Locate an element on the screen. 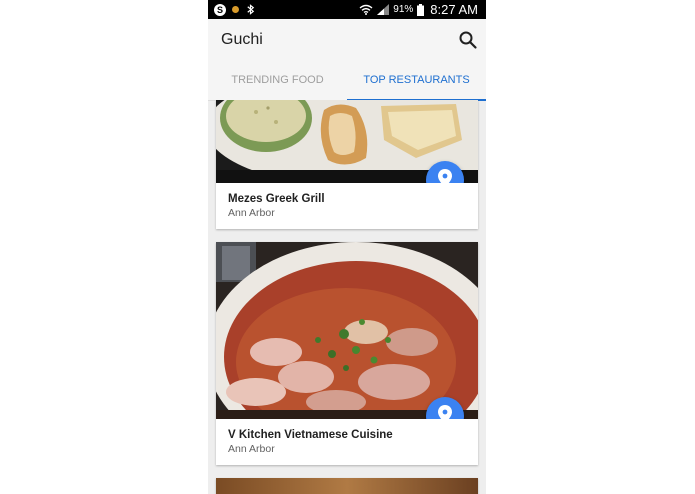  restaurant-info: V Kitchen Vietnamese Cuisine Ann Arbor is located at coordinates (347, 442).